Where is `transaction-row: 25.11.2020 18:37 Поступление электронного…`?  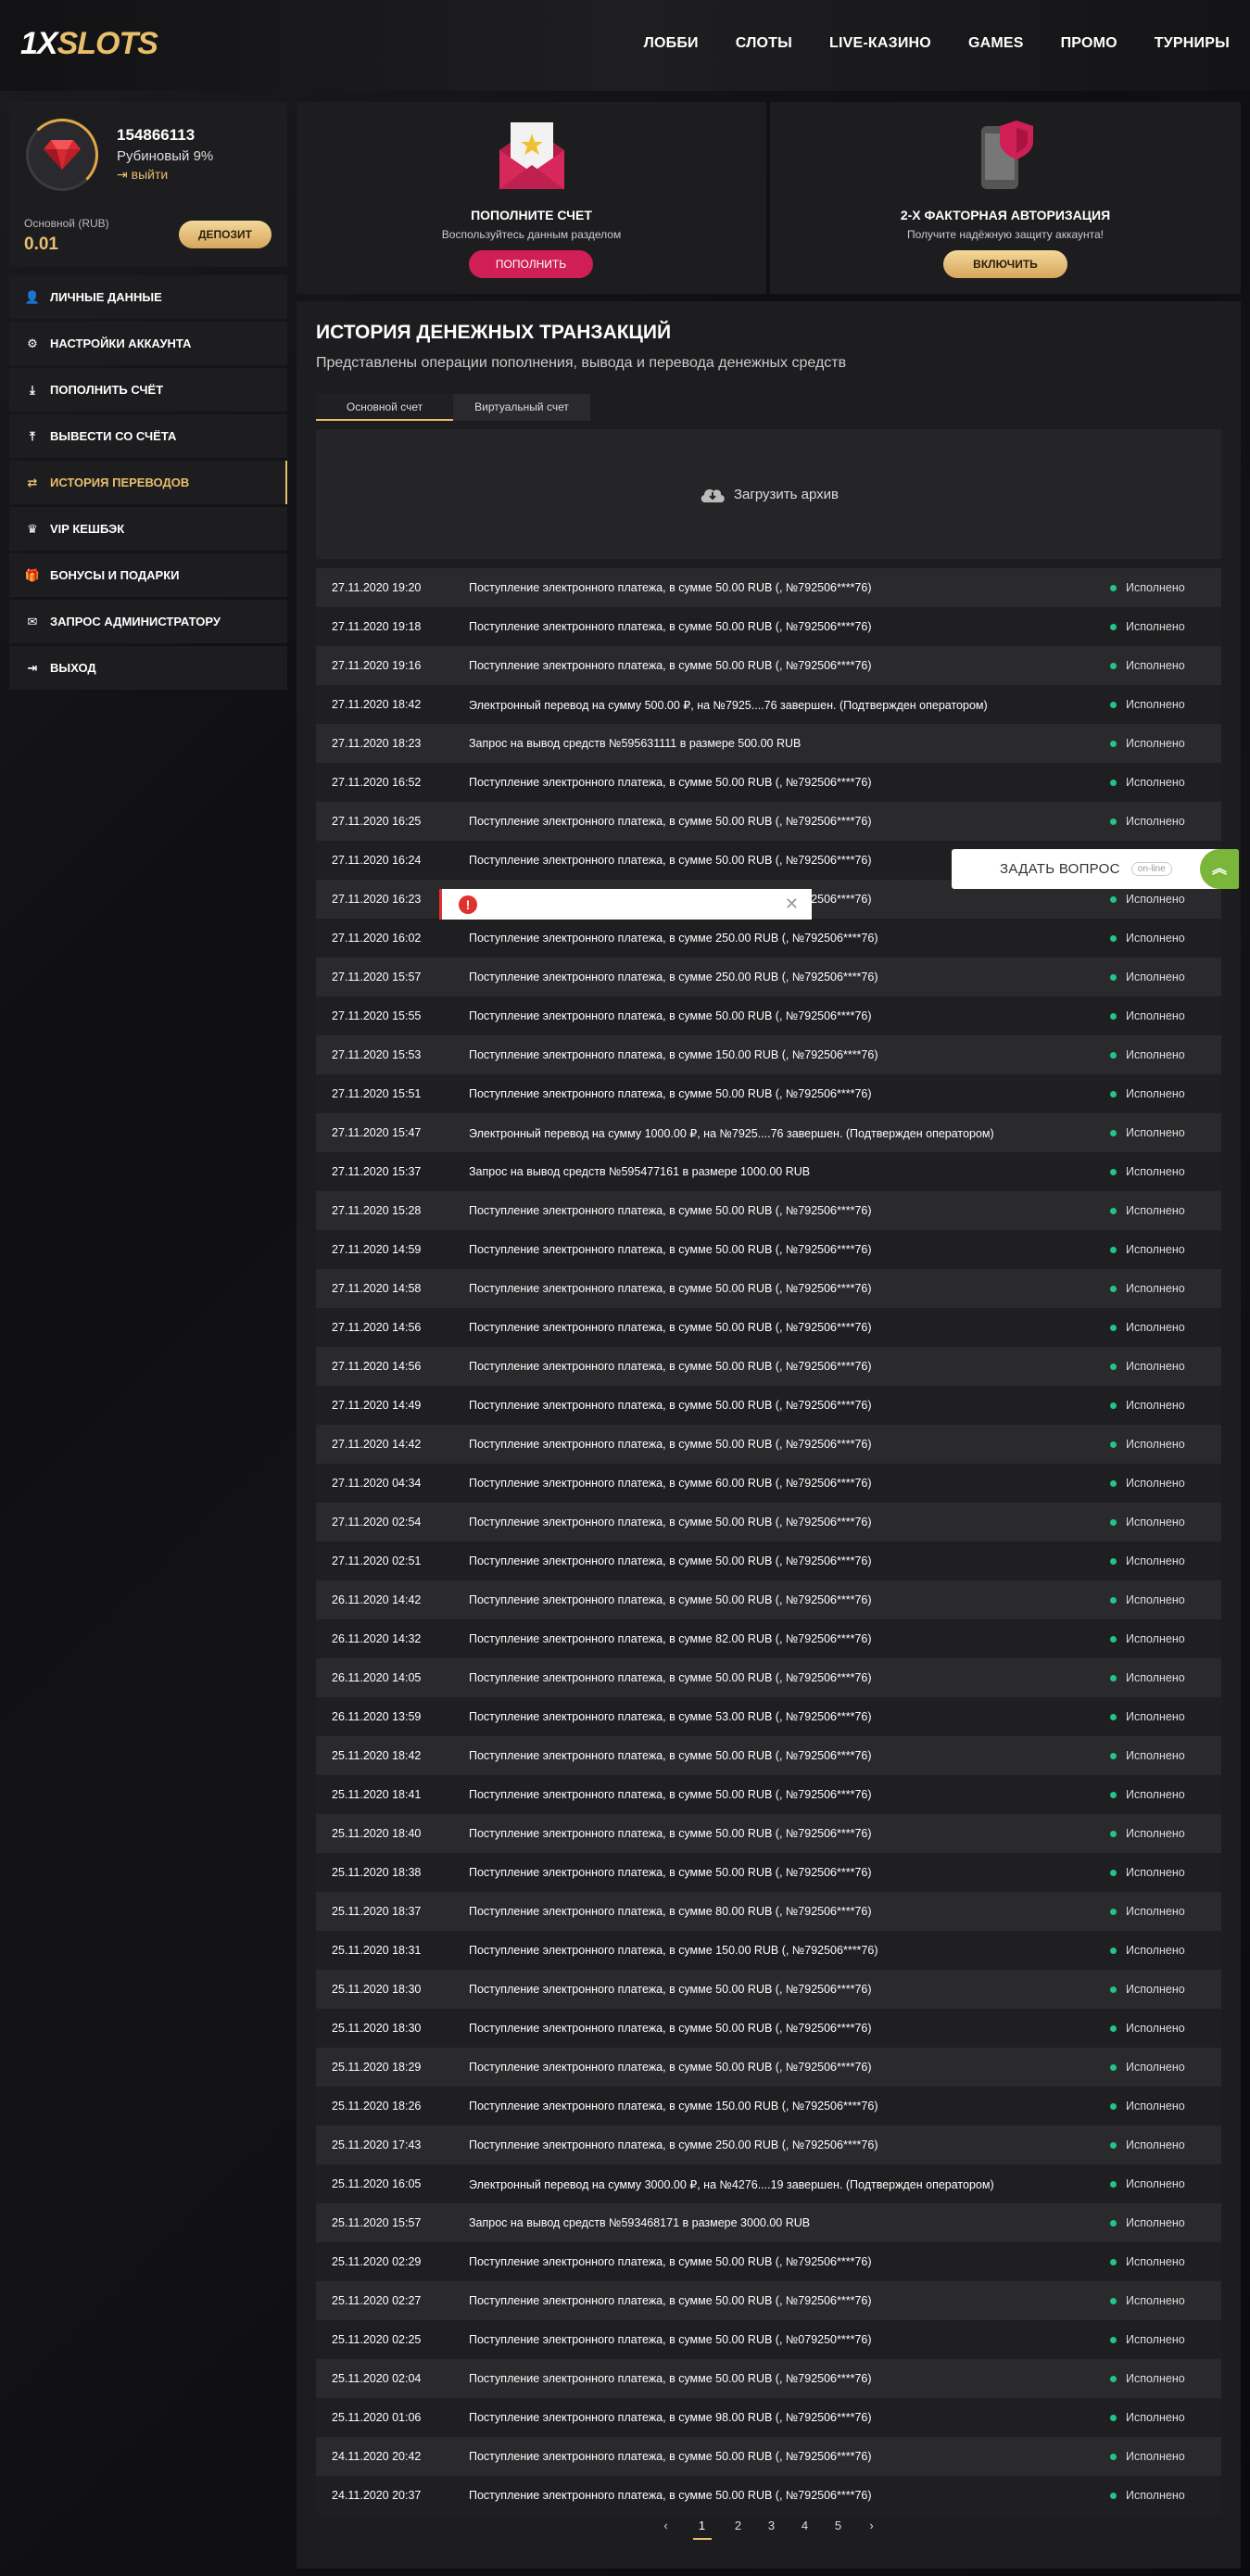
transaction-row: 25.11.2020 18:37 Поступление электронного… is located at coordinates (768, 1911).